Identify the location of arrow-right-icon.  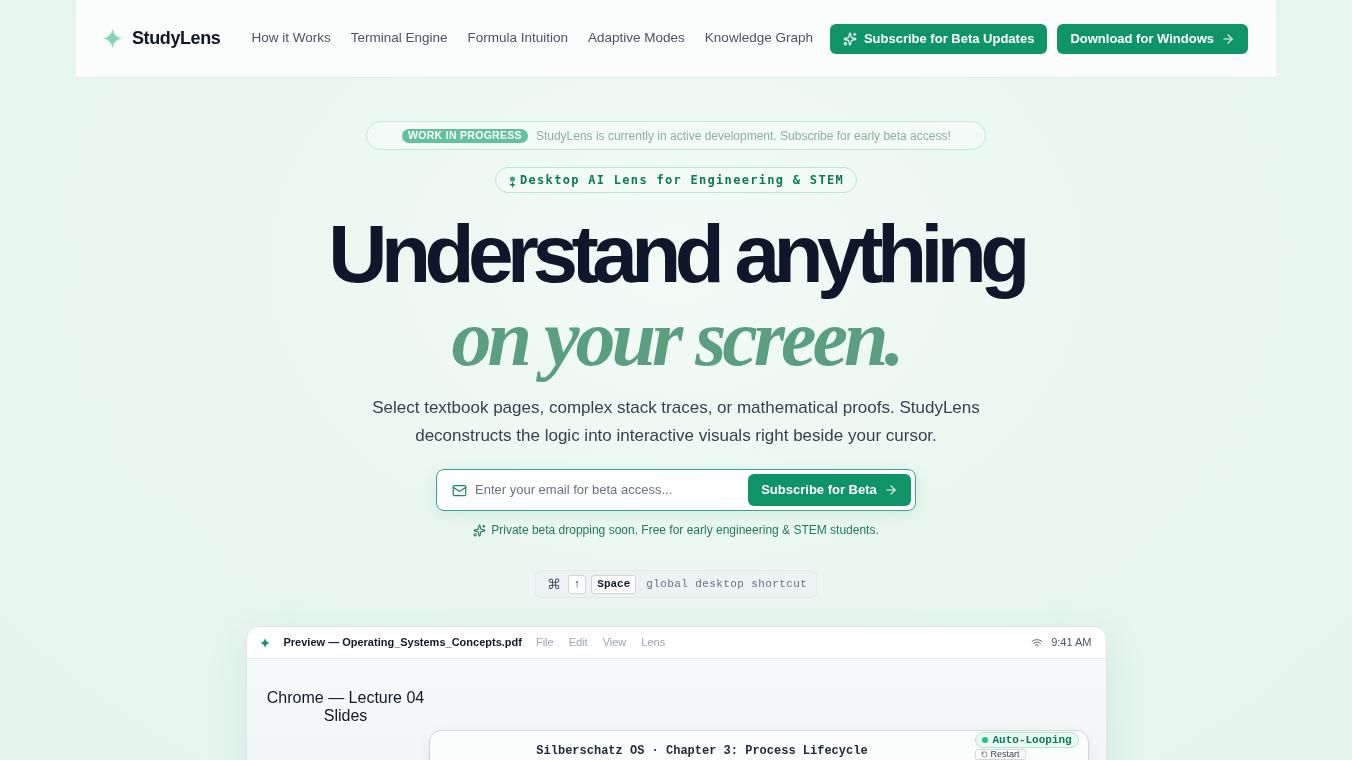
(890, 490).